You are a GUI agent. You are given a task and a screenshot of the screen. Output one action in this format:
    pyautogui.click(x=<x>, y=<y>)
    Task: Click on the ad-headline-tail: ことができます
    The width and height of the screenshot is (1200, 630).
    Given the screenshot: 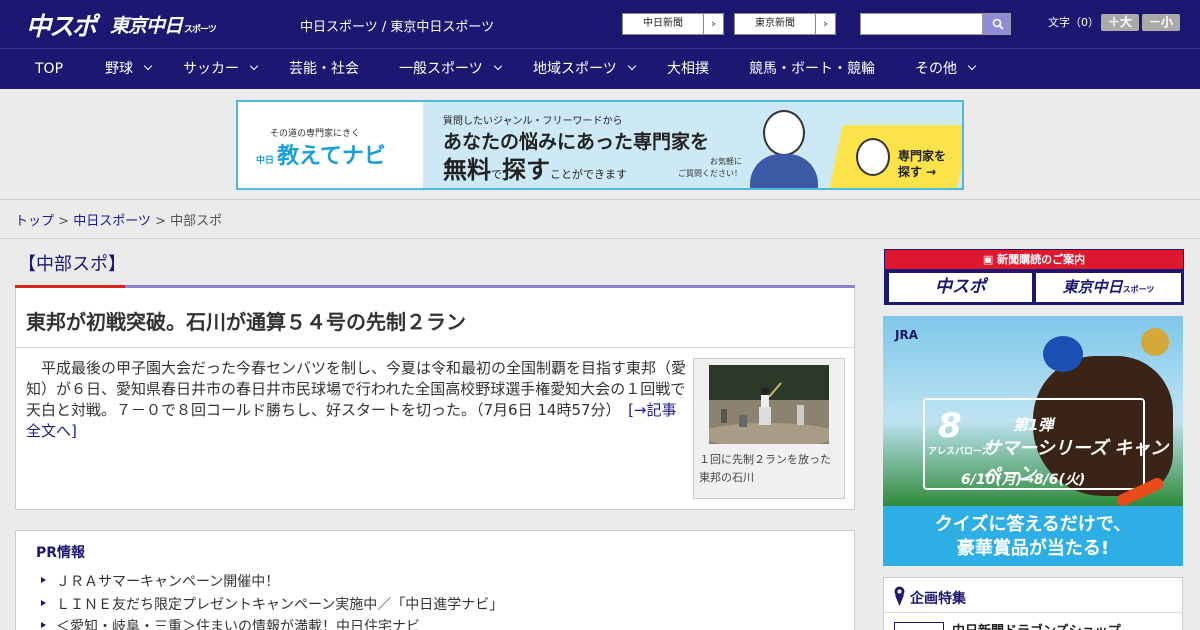 What is the action you would take?
    pyautogui.click(x=588, y=174)
    